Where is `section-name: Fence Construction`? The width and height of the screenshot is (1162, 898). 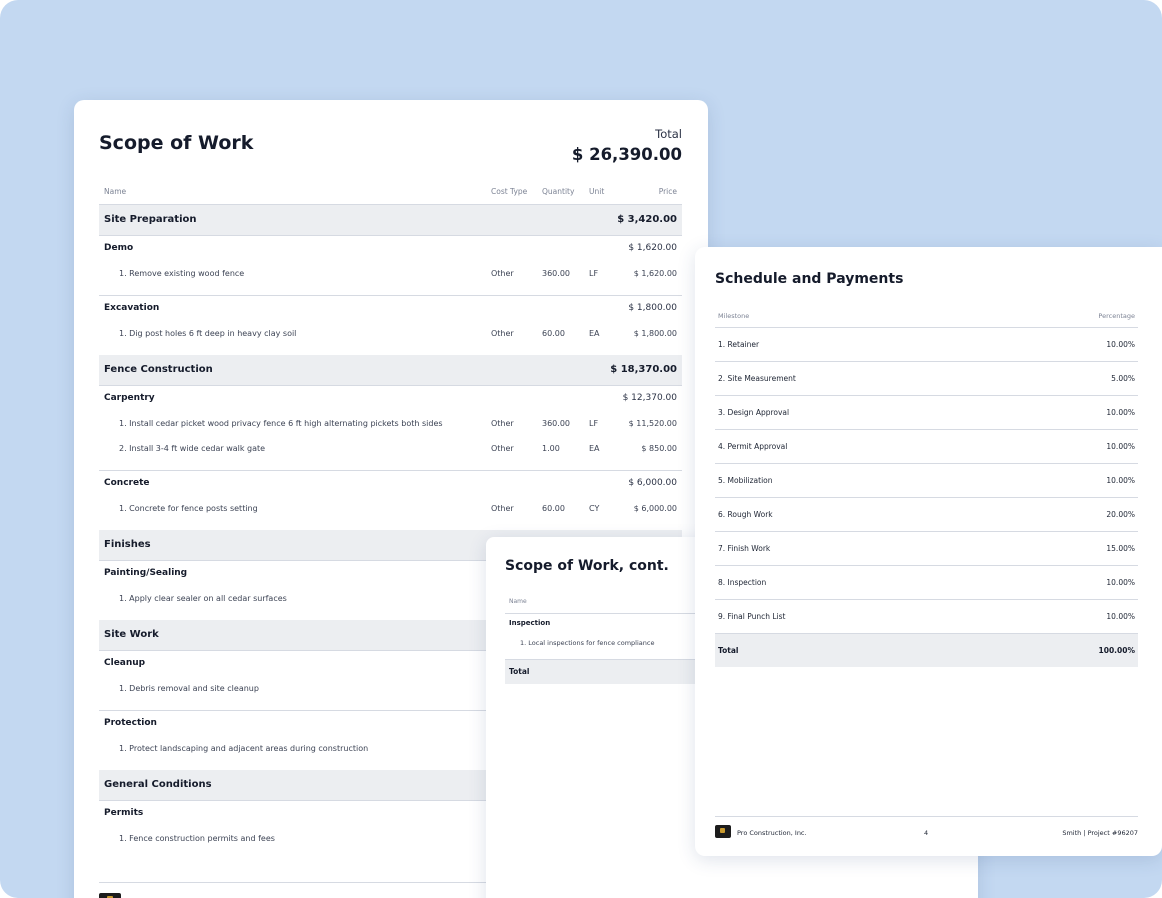 section-name: Fence Construction is located at coordinates (158, 369).